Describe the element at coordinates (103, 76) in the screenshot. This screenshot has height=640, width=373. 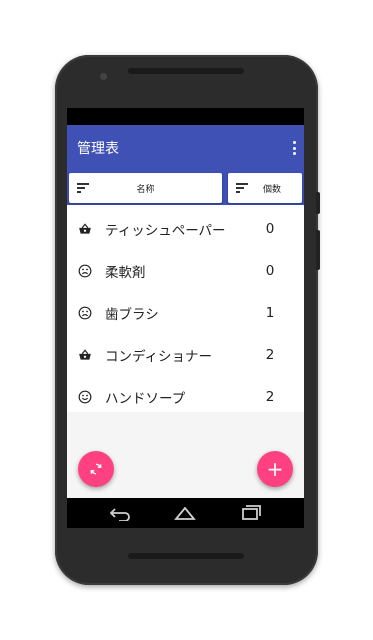
I see `front-camera` at that location.